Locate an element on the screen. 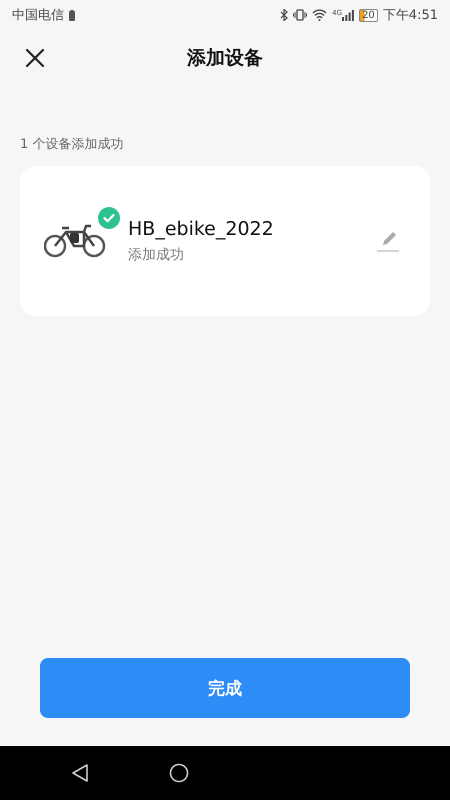 This screenshot has width=450, height=800. carrier-name: 中国电信 is located at coordinates (38, 15).